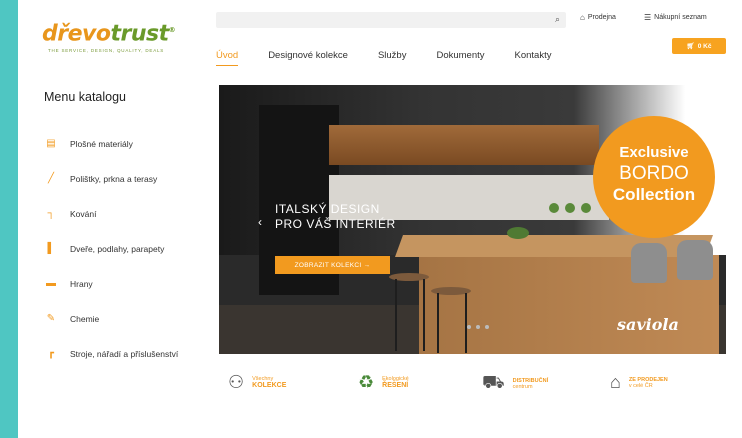 The image size is (742, 438). What do you see at coordinates (582, 17) in the screenshot?
I see `home-icon: ⌂` at bounding box center [582, 17].